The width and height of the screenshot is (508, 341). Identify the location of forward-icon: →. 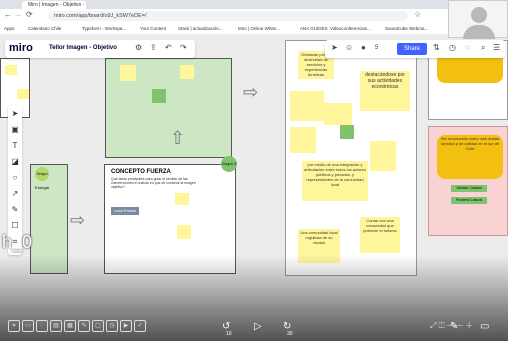
(18, 14).